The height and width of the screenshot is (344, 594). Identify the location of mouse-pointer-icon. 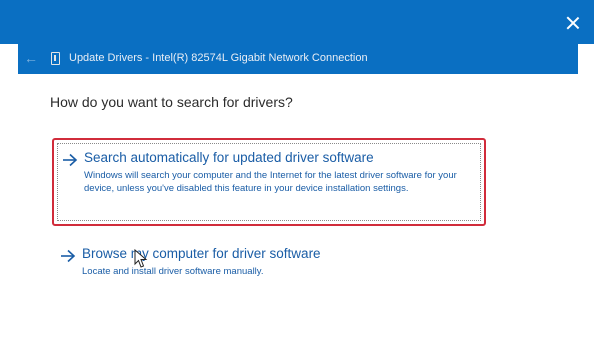
(141, 258).